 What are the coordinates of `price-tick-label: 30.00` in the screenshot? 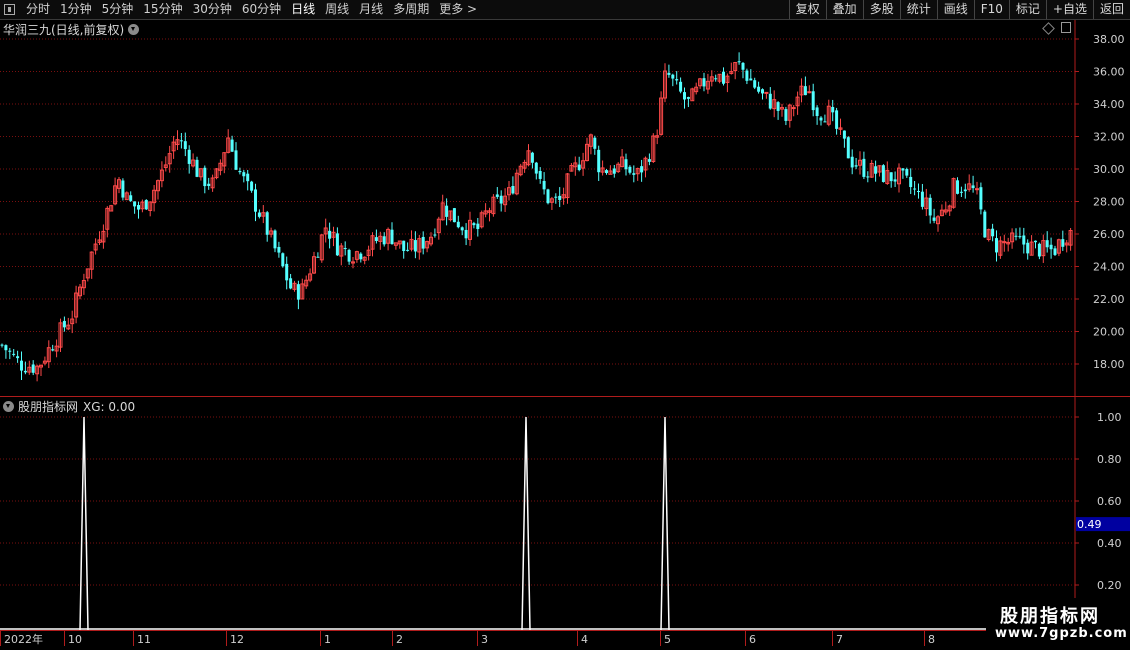 It's located at (1109, 169).